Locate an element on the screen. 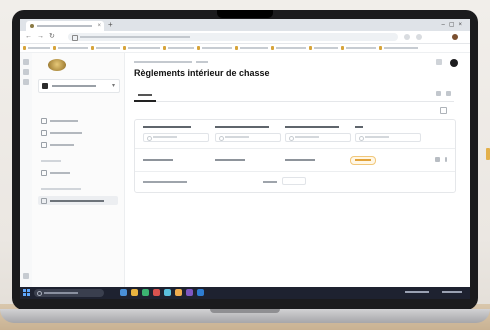  browser-tab-bar: × + –▢× is located at coordinates (245, 25).